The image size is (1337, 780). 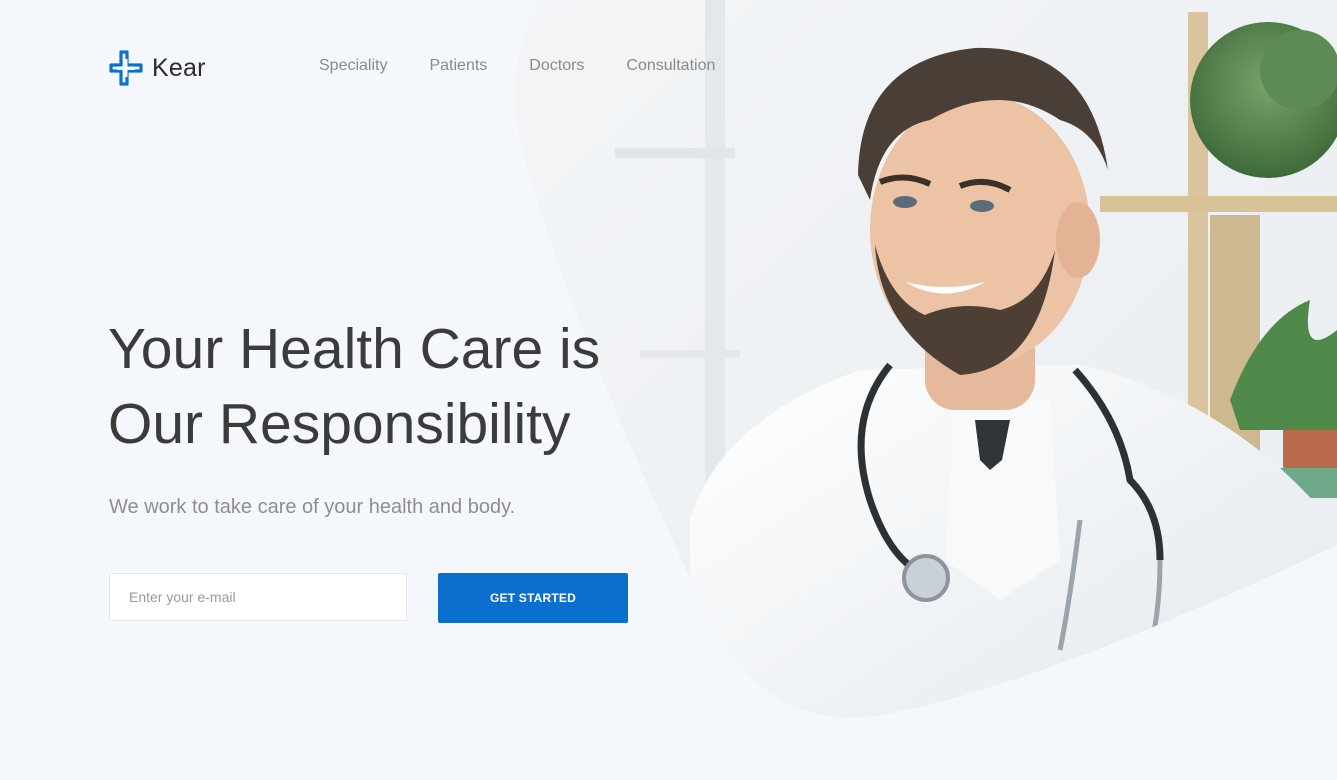 I want to click on headline-line-1: Your Health Care is, so click(x=354, y=349).